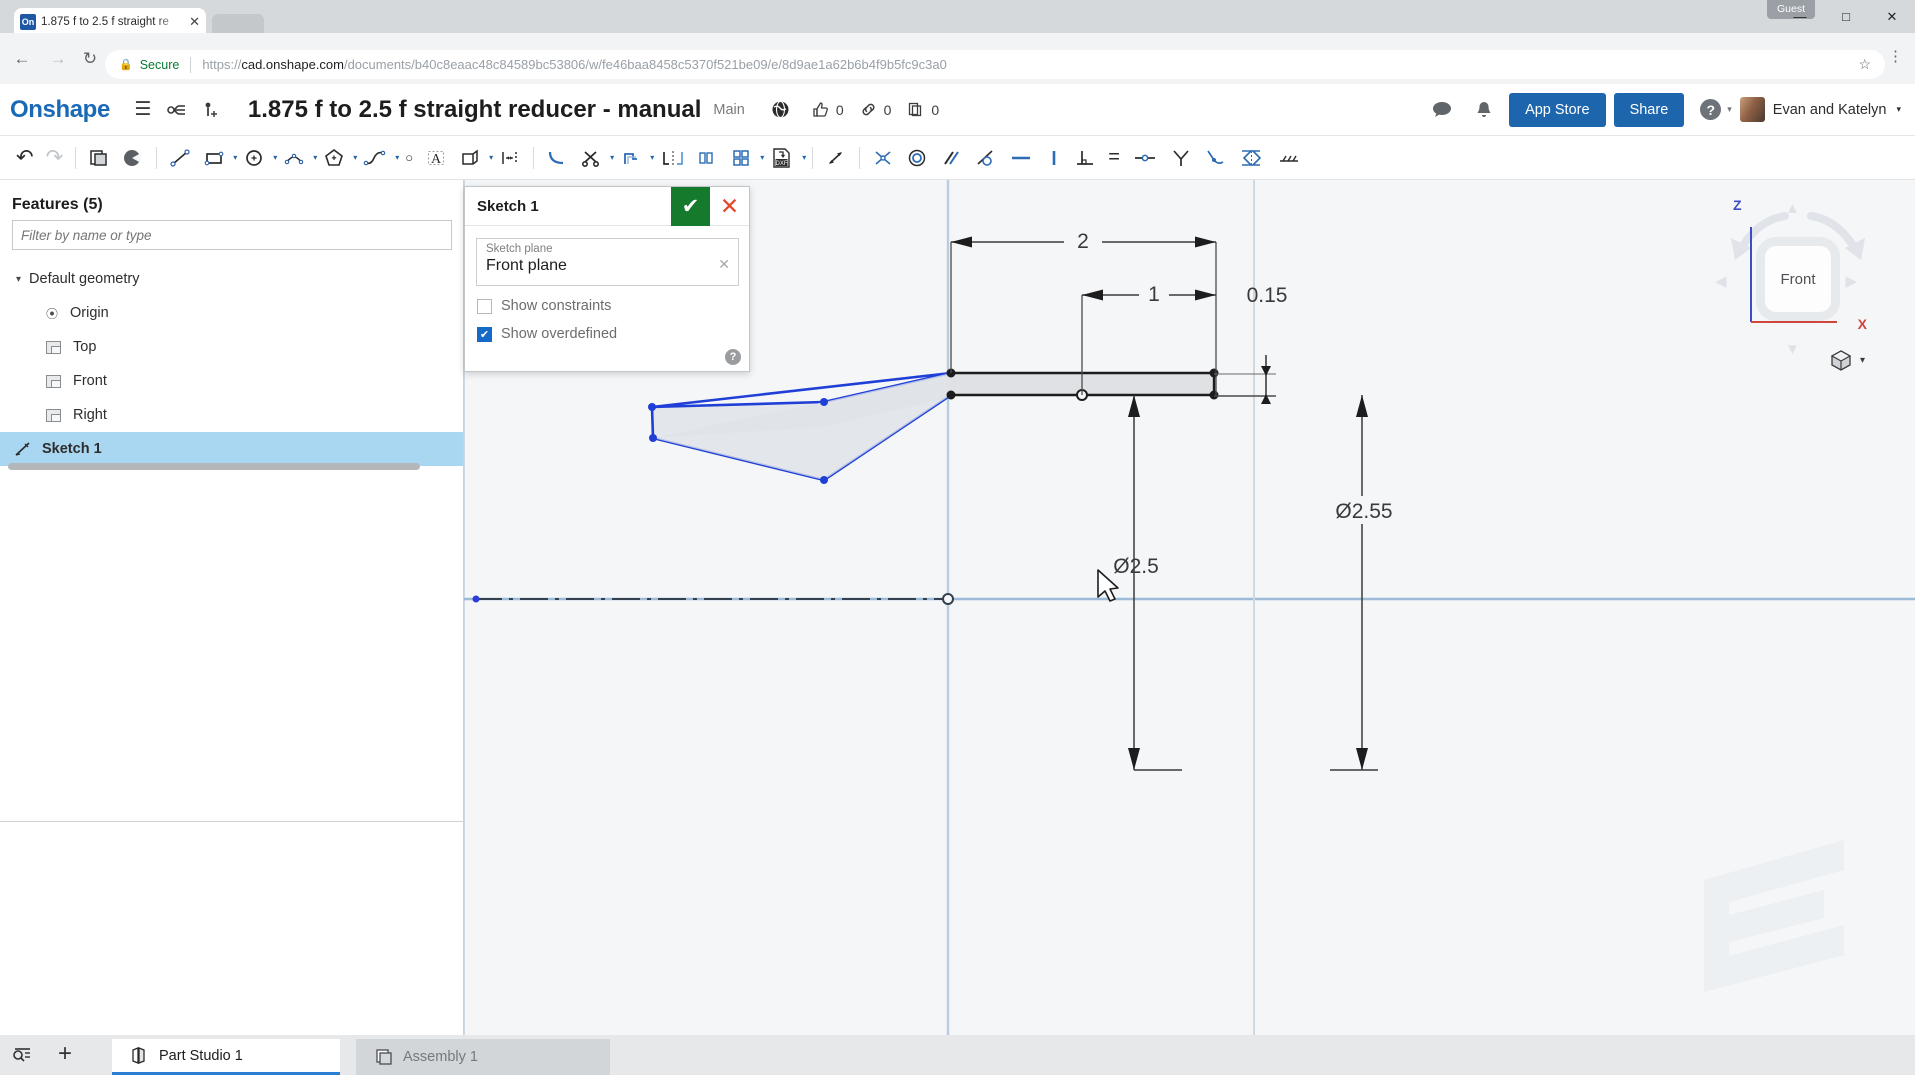 This screenshot has height=1075, width=1915. What do you see at coordinates (1114, 158) in the screenshot?
I see `equal-constraint-icon: =` at bounding box center [1114, 158].